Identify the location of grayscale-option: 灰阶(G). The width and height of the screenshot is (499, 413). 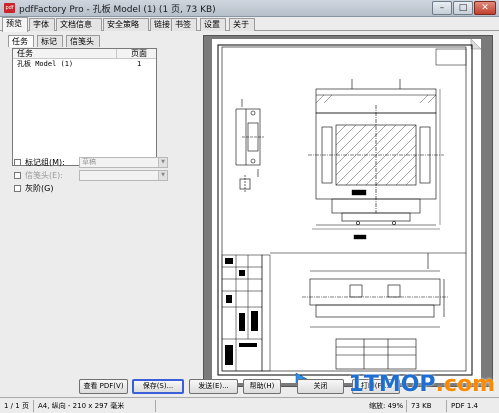
(85, 188).